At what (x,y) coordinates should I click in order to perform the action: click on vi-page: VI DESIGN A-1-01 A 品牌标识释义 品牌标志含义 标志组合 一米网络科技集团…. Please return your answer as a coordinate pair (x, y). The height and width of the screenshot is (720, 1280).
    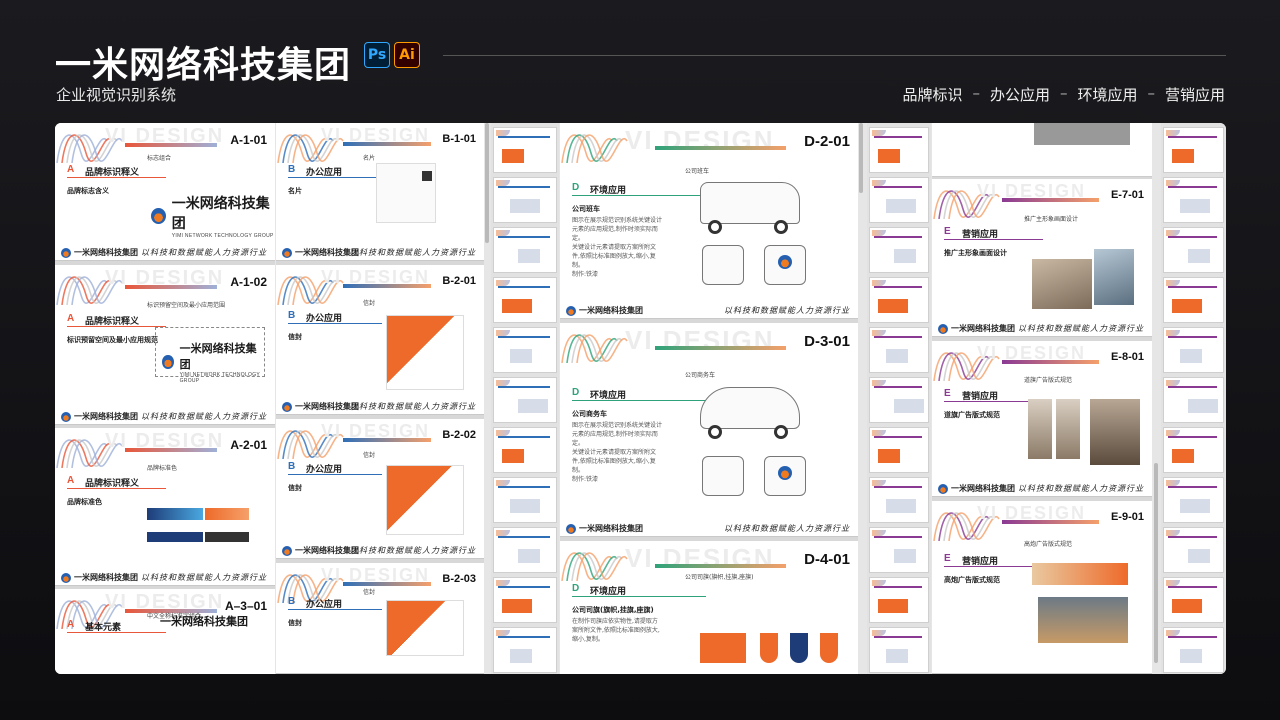
    Looking at the image, I should click on (165, 192).